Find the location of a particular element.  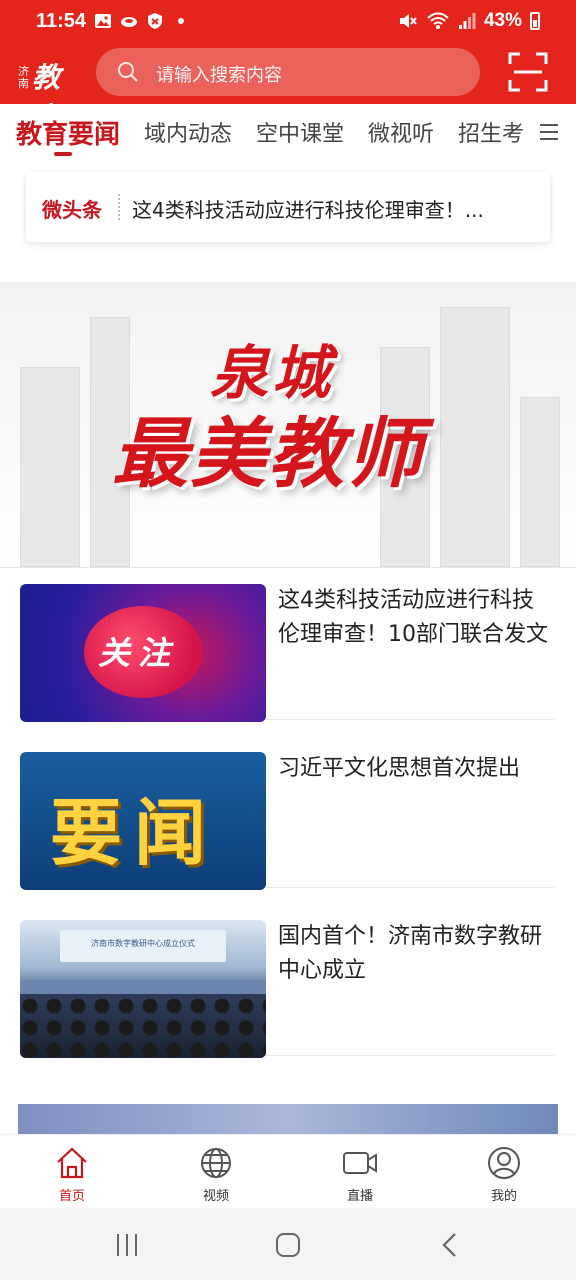

status-time: 11:54 is located at coordinates (61, 21).